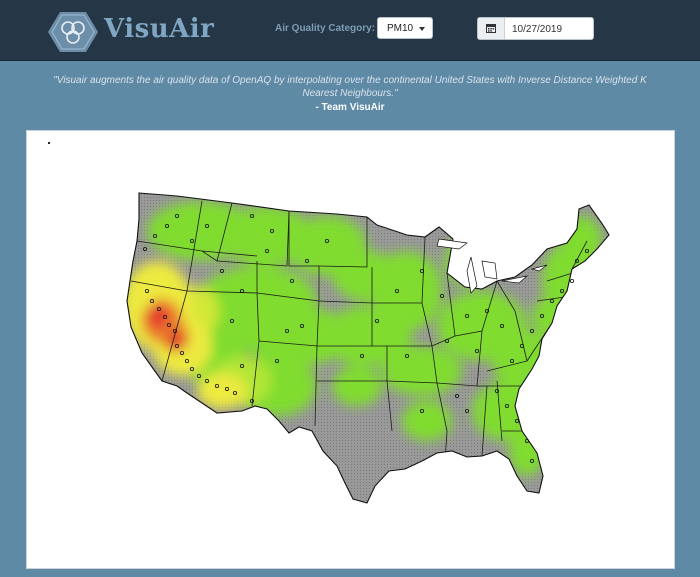 This screenshot has width=700, height=577. I want to click on category-select: PM10, so click(405, 28).